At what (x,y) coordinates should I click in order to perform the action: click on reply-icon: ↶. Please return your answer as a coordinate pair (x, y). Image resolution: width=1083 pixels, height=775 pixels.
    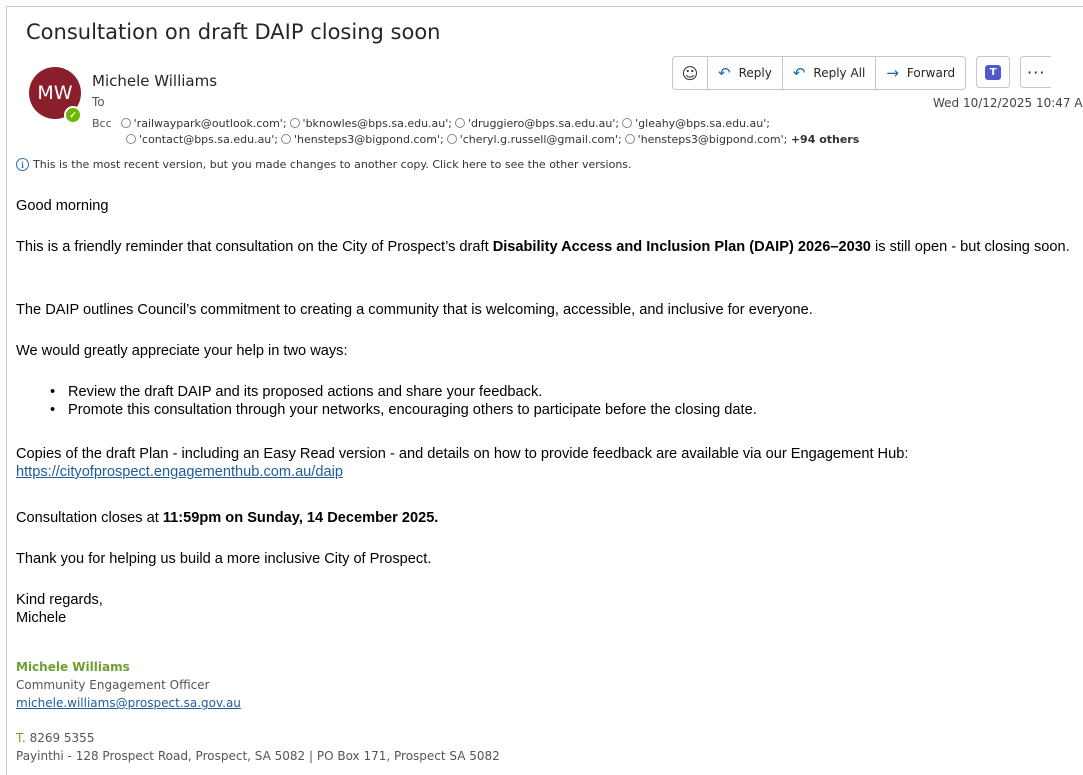
    Looking at the image, I should click on (724, 73).